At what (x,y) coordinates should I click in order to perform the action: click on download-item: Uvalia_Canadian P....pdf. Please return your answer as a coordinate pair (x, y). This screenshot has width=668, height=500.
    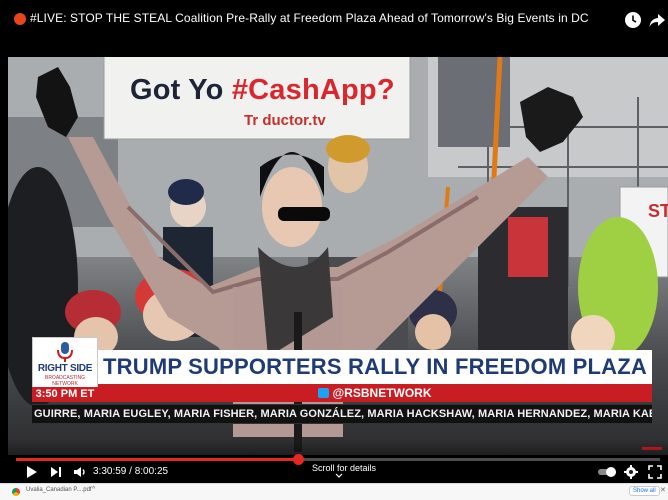
    Looking at the image, I should click on (59, 490).